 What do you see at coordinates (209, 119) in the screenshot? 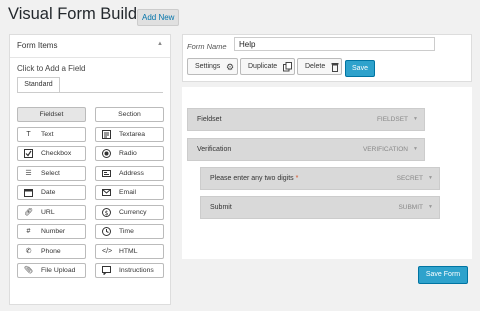
I see `field-row-label: Fieldset` at bounding box center [209, 119].